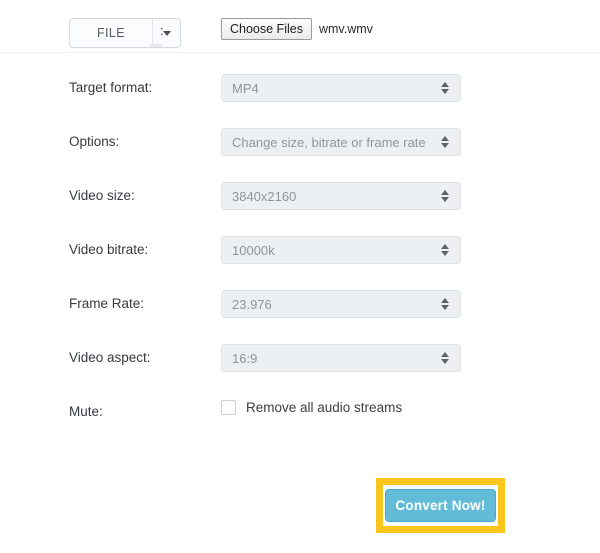 Image resolution: width=600 pixels, height=553 pixels. I want to click on file-selection-row: FILE : Choose Files wmv.wmv, so click(300, 26).